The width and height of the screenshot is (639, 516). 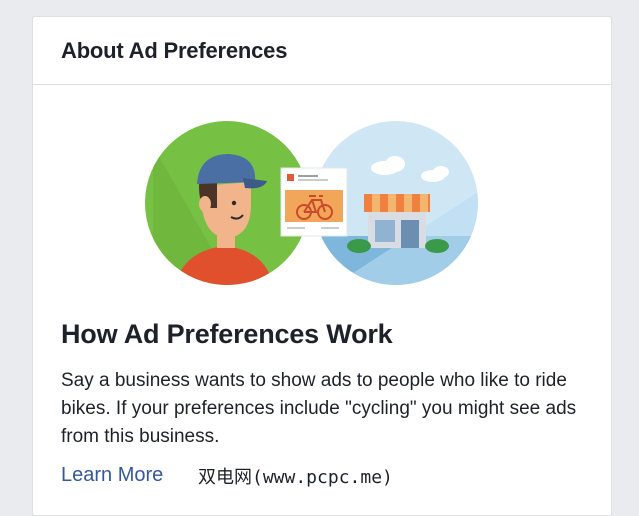 I want to click on storefront-icon, so click(x=397, y=221).